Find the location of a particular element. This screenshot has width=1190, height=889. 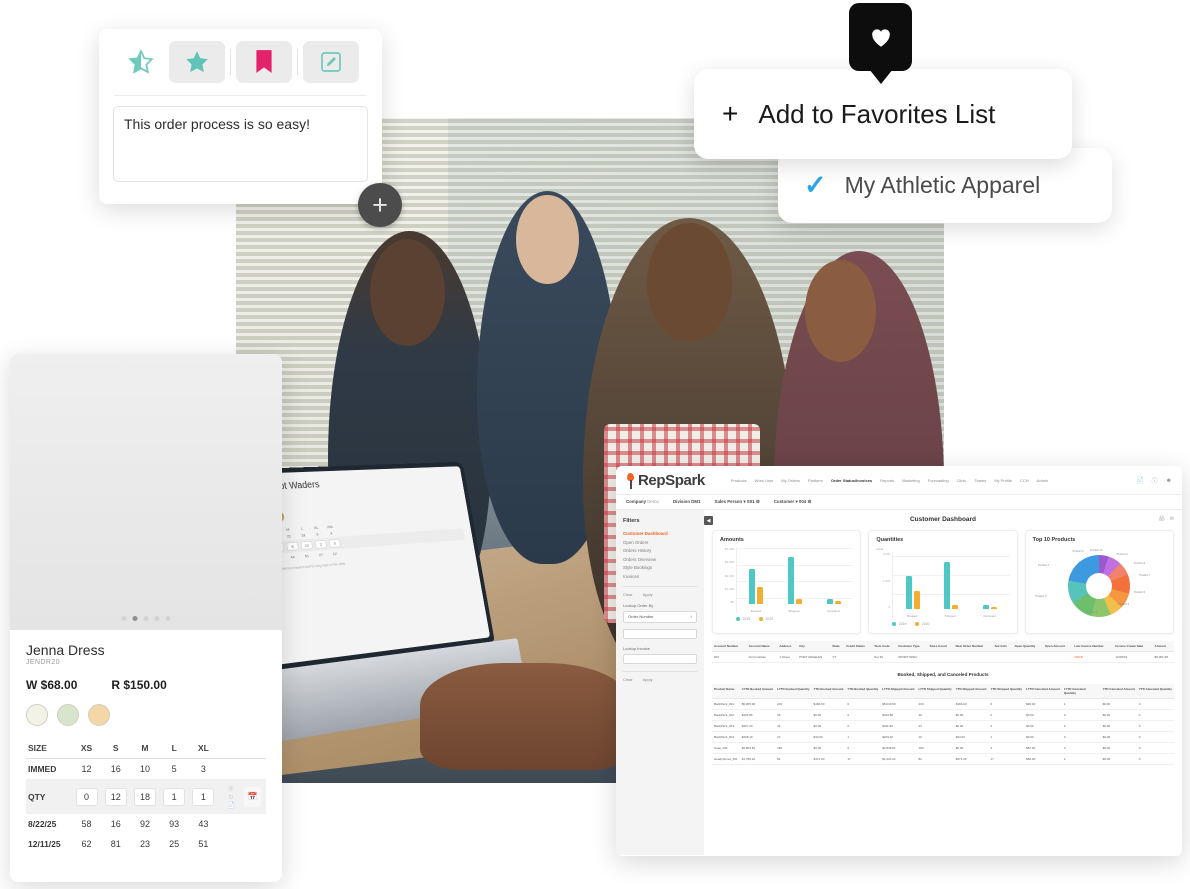

qty-cell: 0 is located at coordinates (86, 796).